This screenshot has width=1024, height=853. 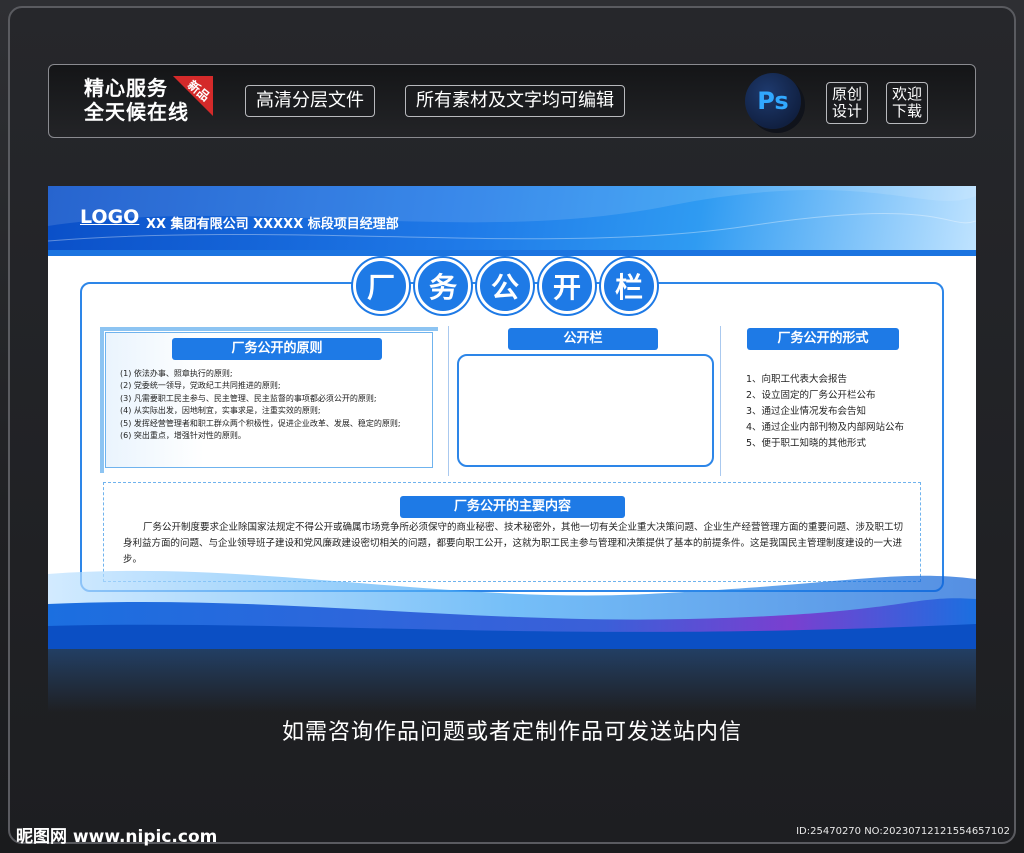 What do you see at coordinates (512, 507) in the screenshot?
I see `main-content-title: 厂务公开的主要内容` at bounding box center [512, 507].